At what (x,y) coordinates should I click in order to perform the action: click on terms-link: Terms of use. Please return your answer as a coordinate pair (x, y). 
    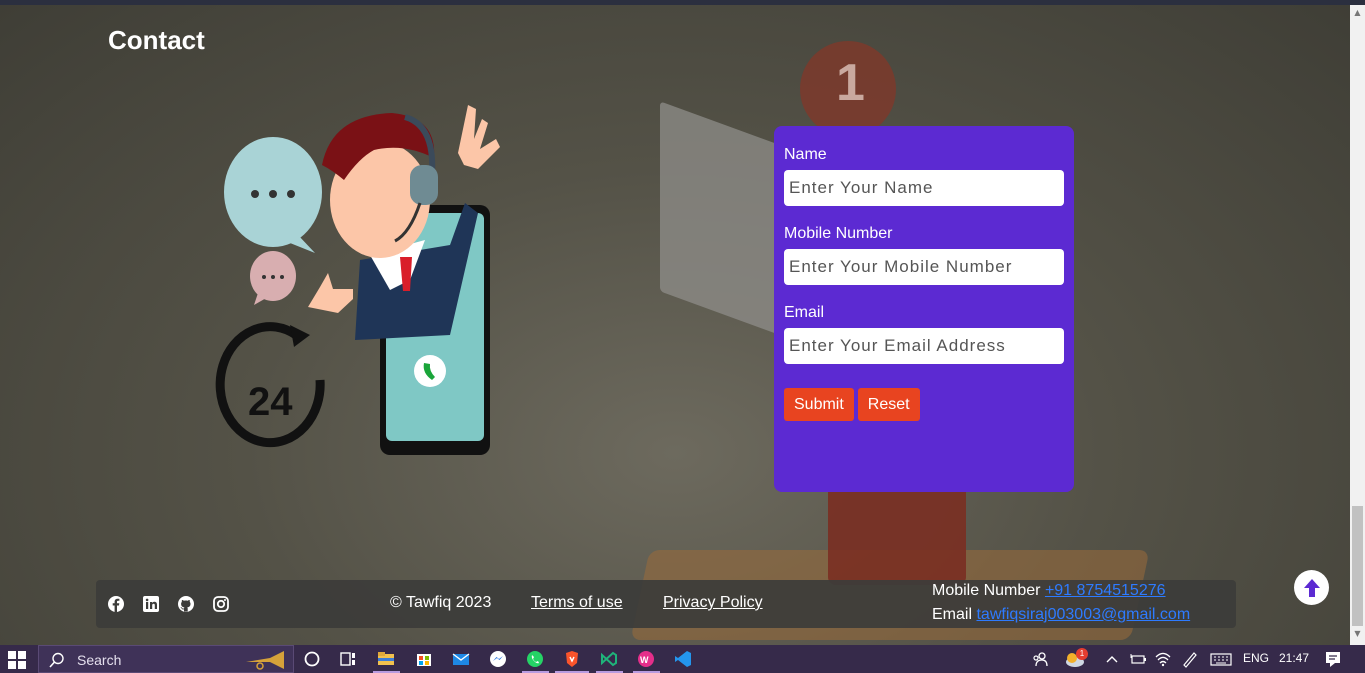
    Looking at the image, I should click on (577, 603).